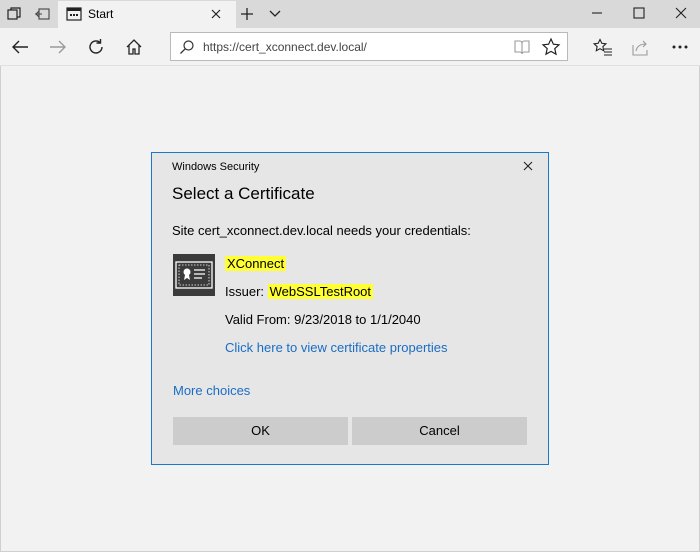 The height and width of the screenshot is (552, 700). I want to click on tab-actions-icon, so click(14, 14).